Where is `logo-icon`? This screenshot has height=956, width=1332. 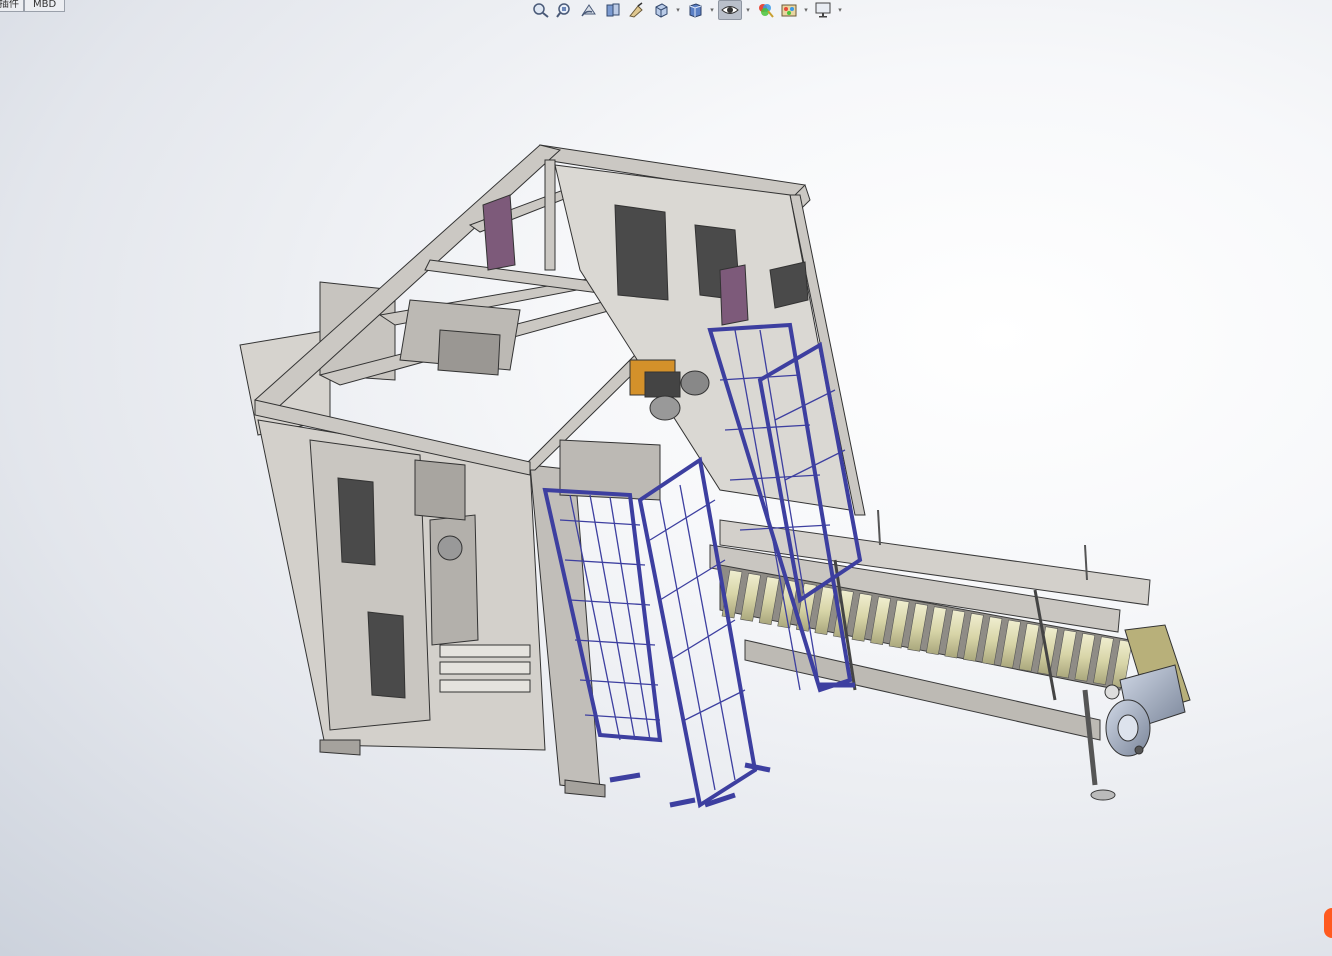 logo-icon is located at coordinates (1328, 923).